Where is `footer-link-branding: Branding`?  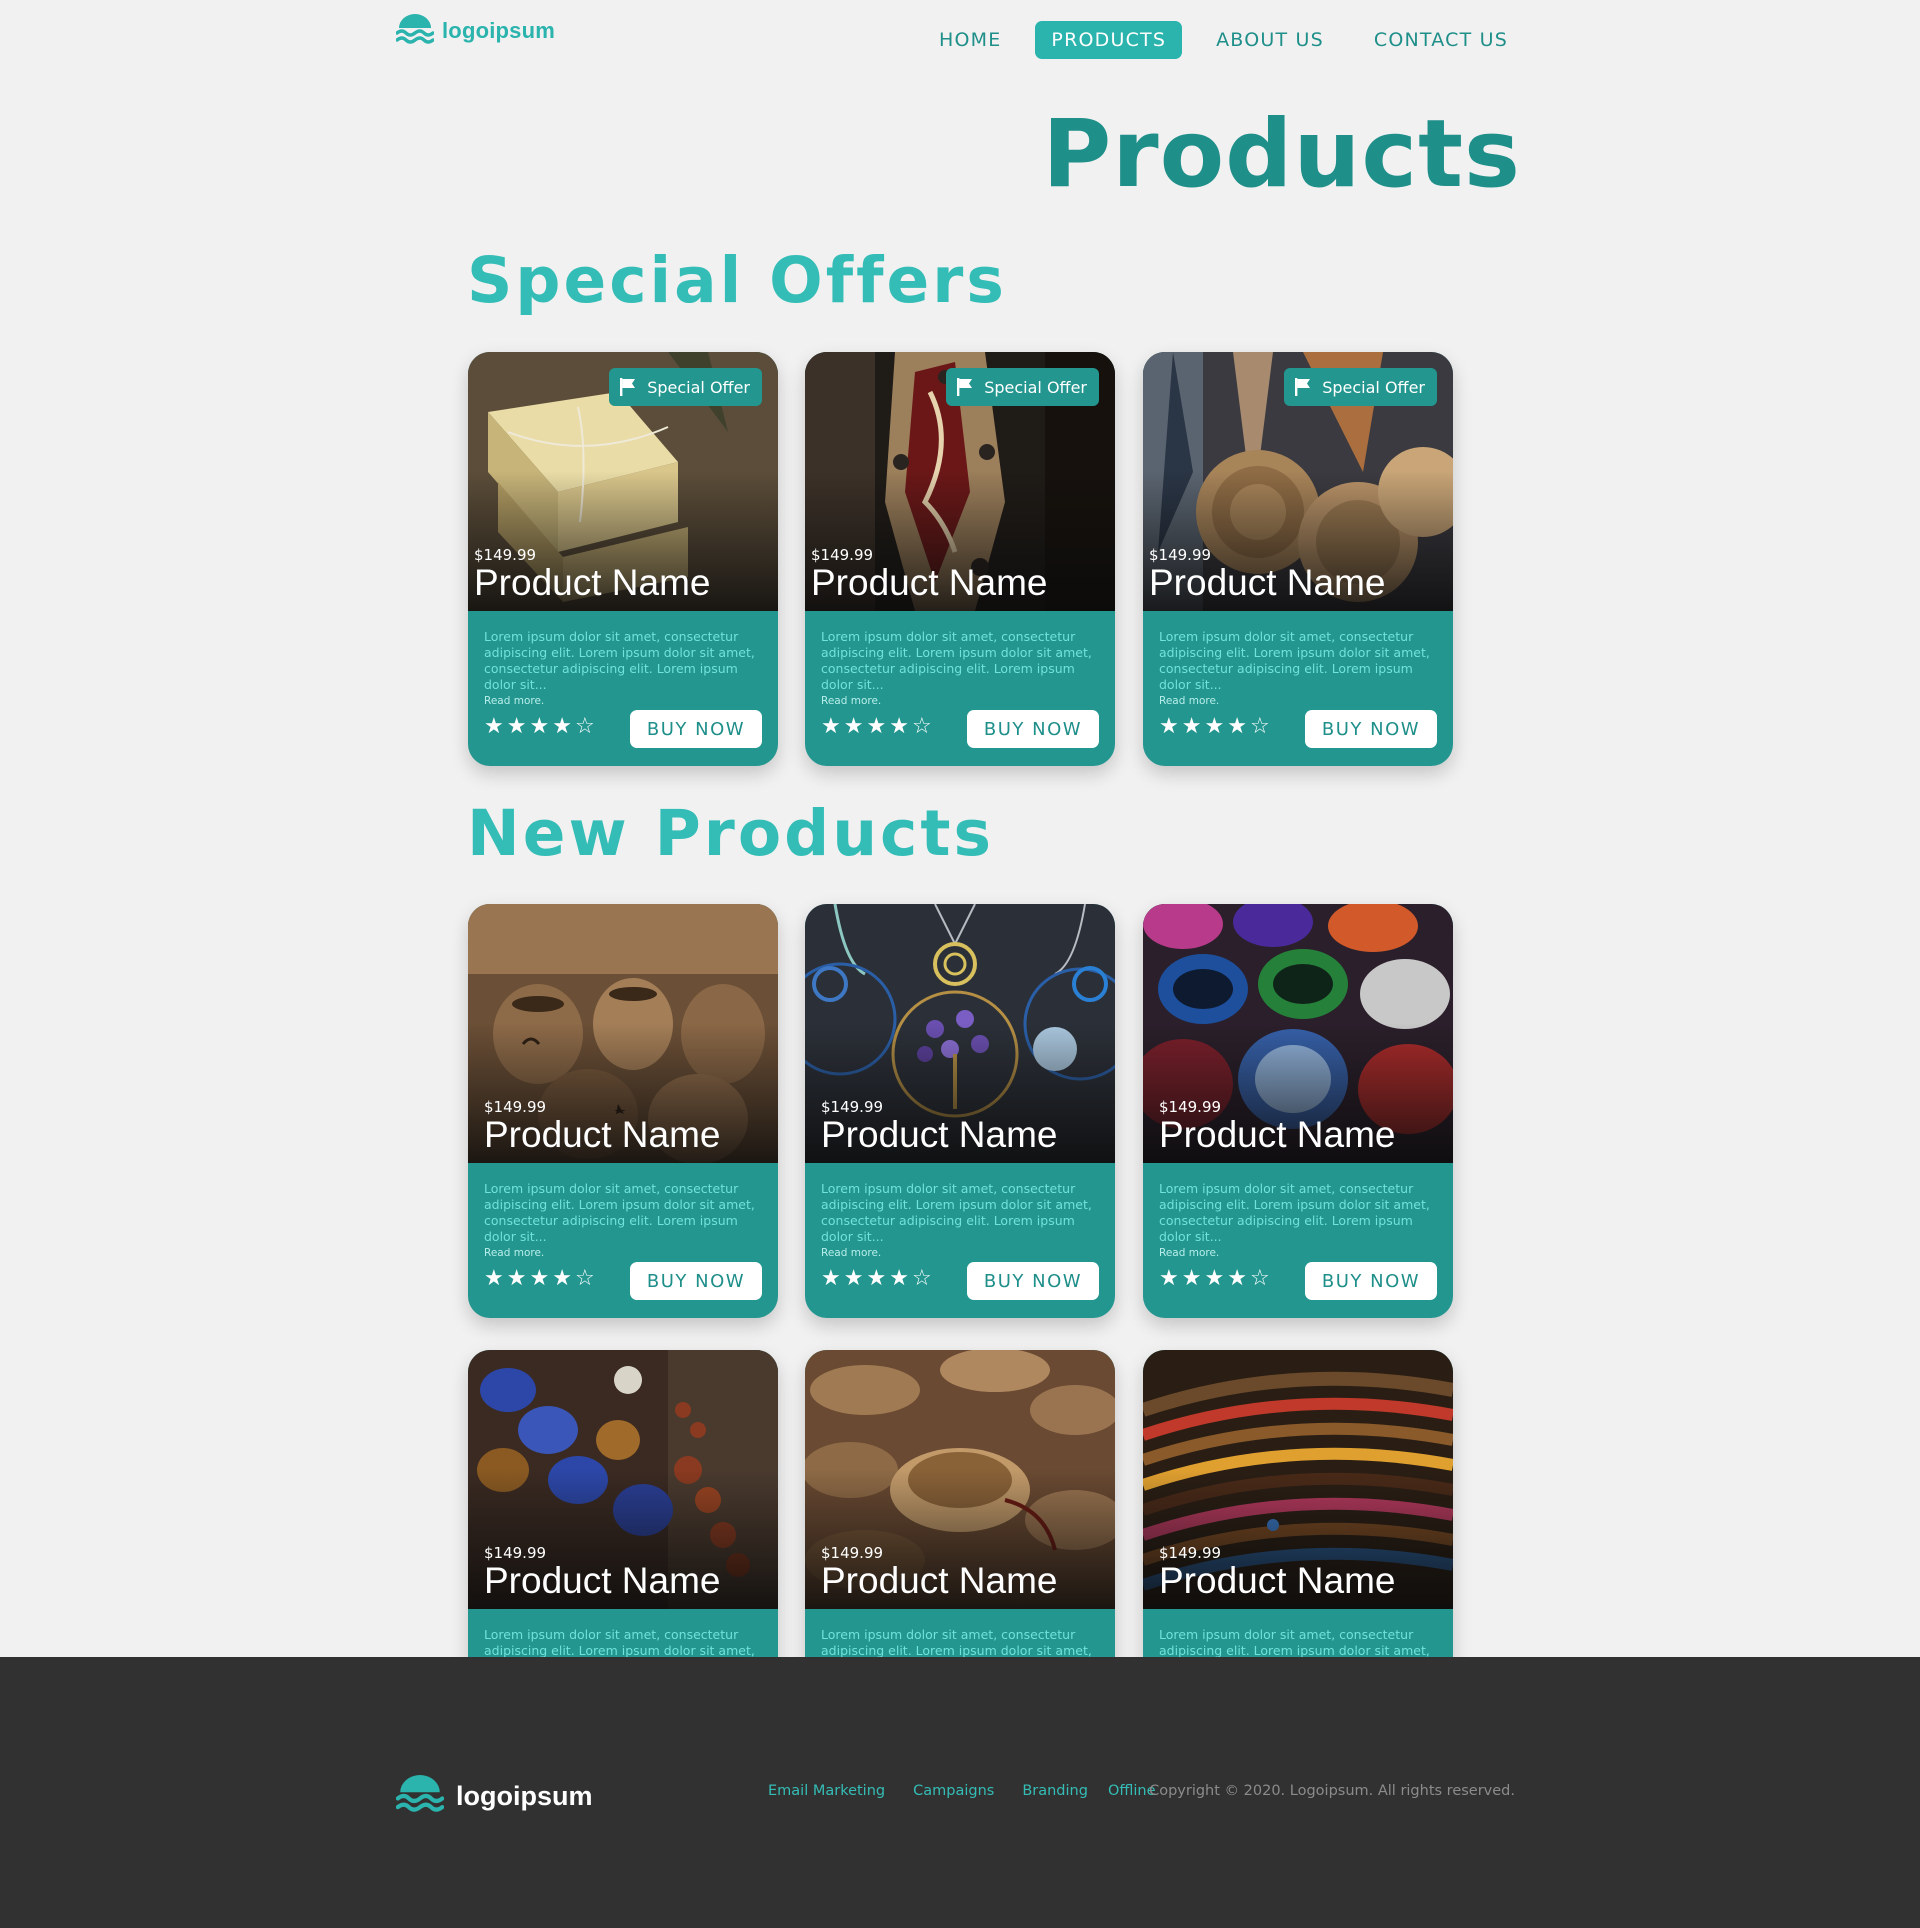
footer-link-branding: Branding is located at coordinates (1055, 1791).